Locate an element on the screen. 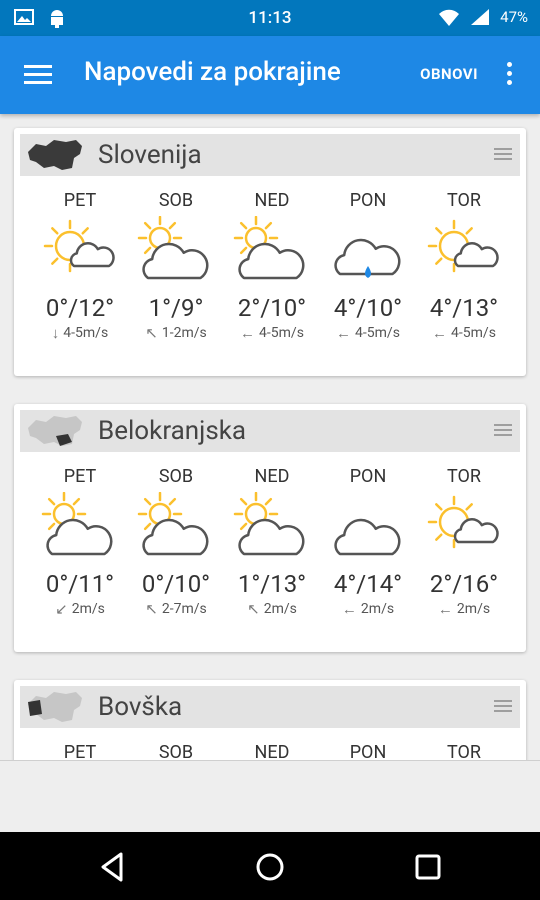 This screenshot has height=900, width=540. region-card: Bovška PET SOB NED PON TOR is located at coordinates (270, 720).